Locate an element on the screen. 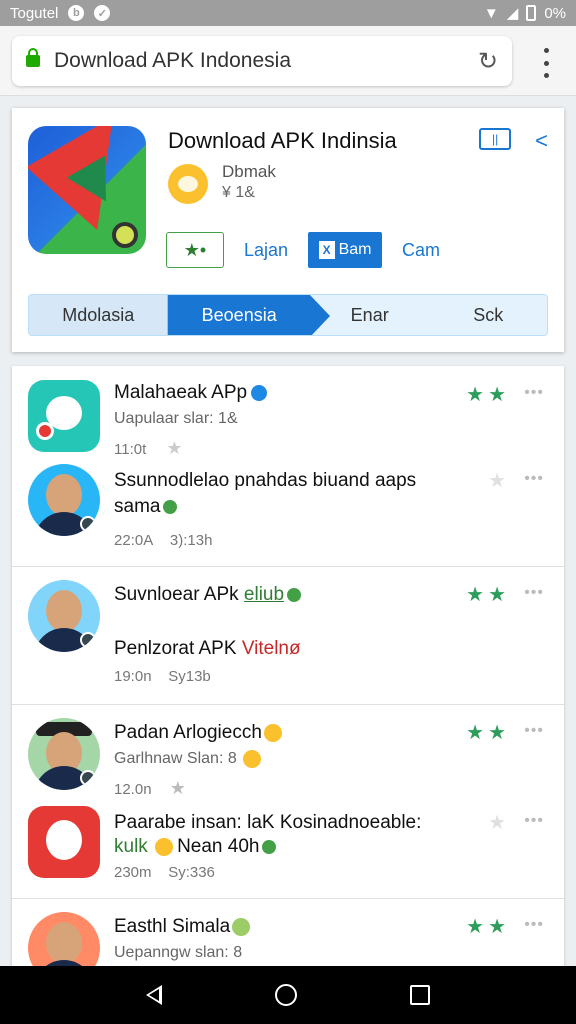 Image resolution: width=576 pixels, height=1024 pixels. item-meta: 12.0n ★ is located at coordinates (150, 788).